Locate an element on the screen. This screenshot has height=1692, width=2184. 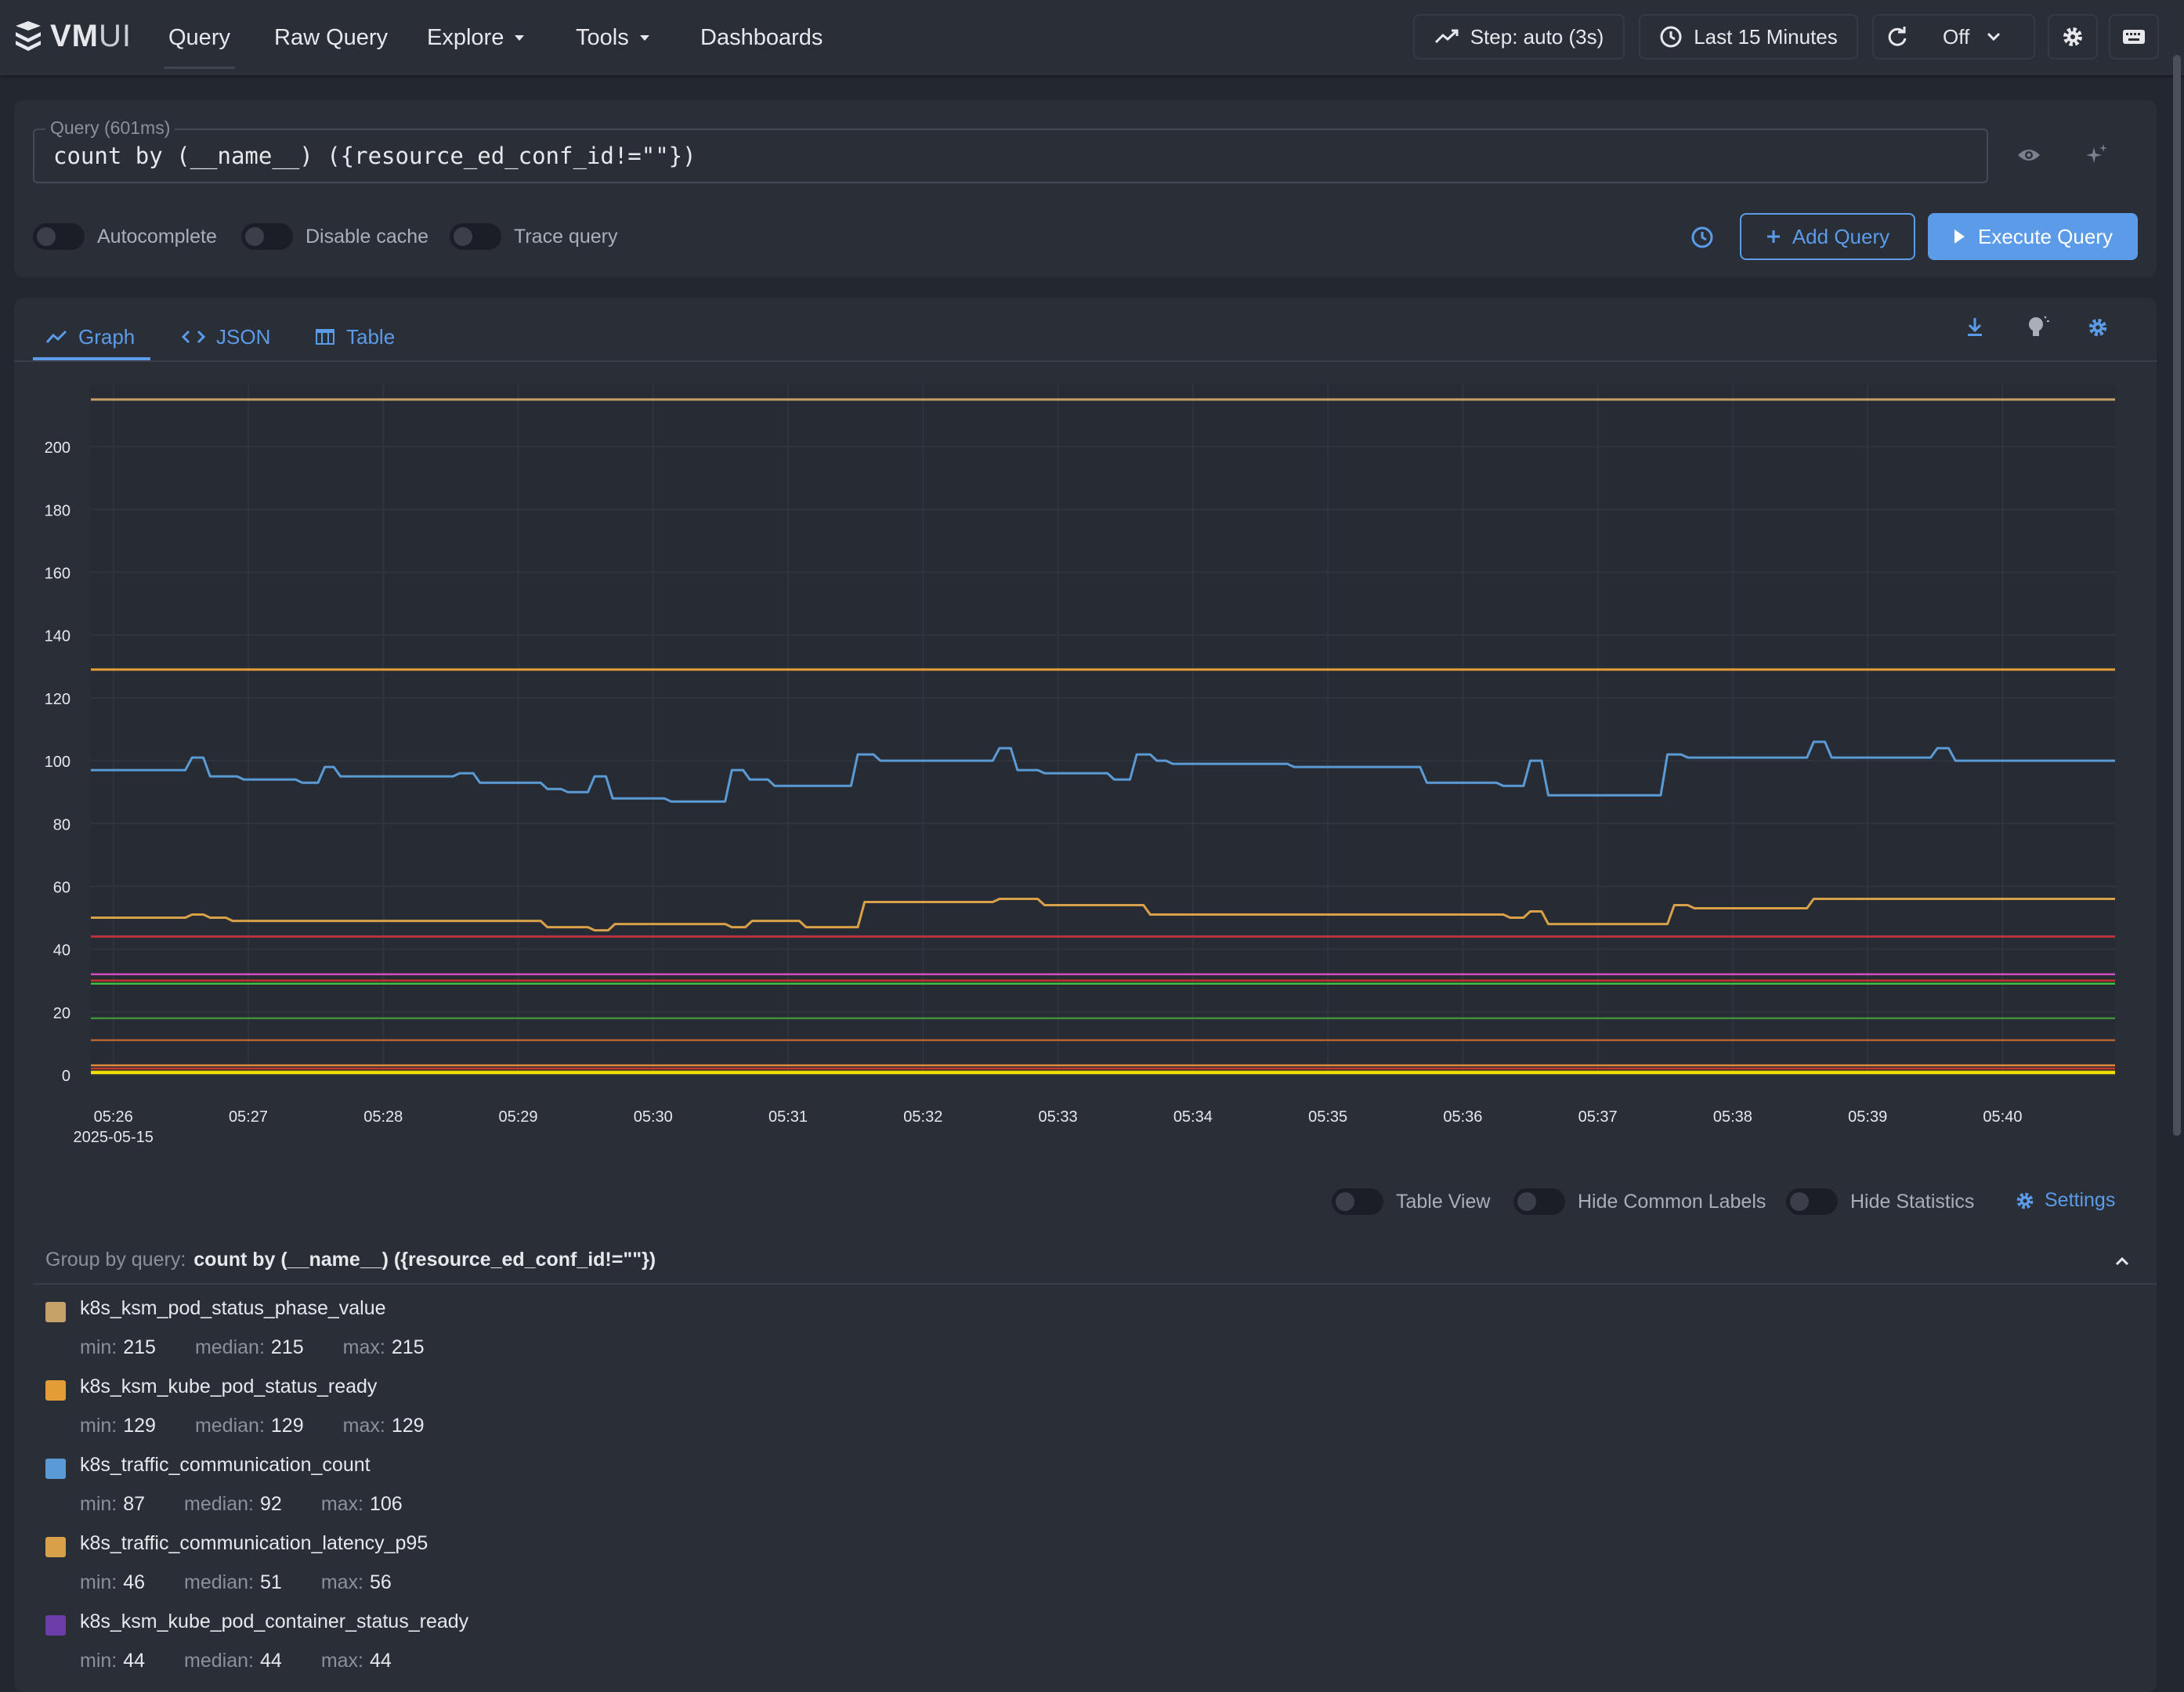
legend-series-name: k8s_ksm_pod_status_phase_value is located at coordinates (233, 1308).